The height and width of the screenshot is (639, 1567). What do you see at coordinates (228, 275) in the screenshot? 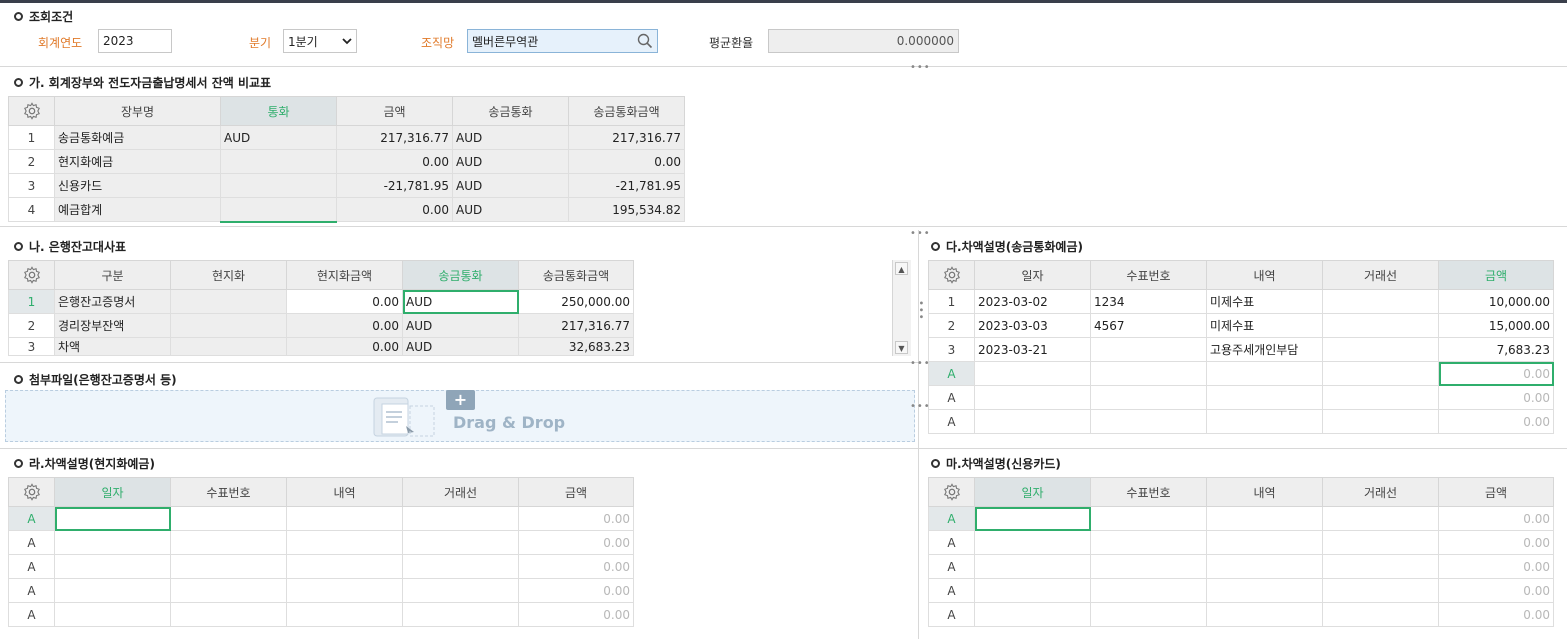
I see `col-header-local: 현지화` at bounding box center [228, 275].